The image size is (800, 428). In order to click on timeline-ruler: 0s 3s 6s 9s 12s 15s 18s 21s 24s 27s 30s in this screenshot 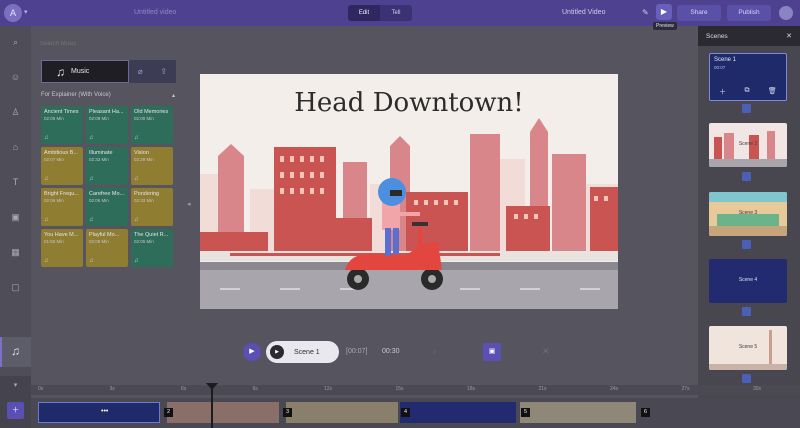, I will do `click(415, 390)`.